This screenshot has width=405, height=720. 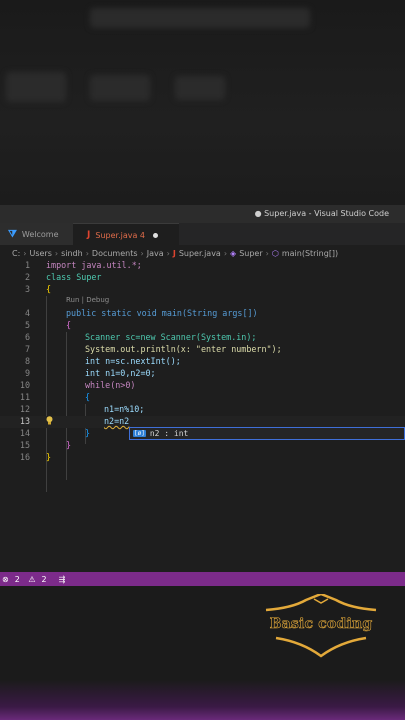 What do you see at coordinates (44, 579) in the screenshot?
I see `warning-count: 2` at bounding box center [44, 579].